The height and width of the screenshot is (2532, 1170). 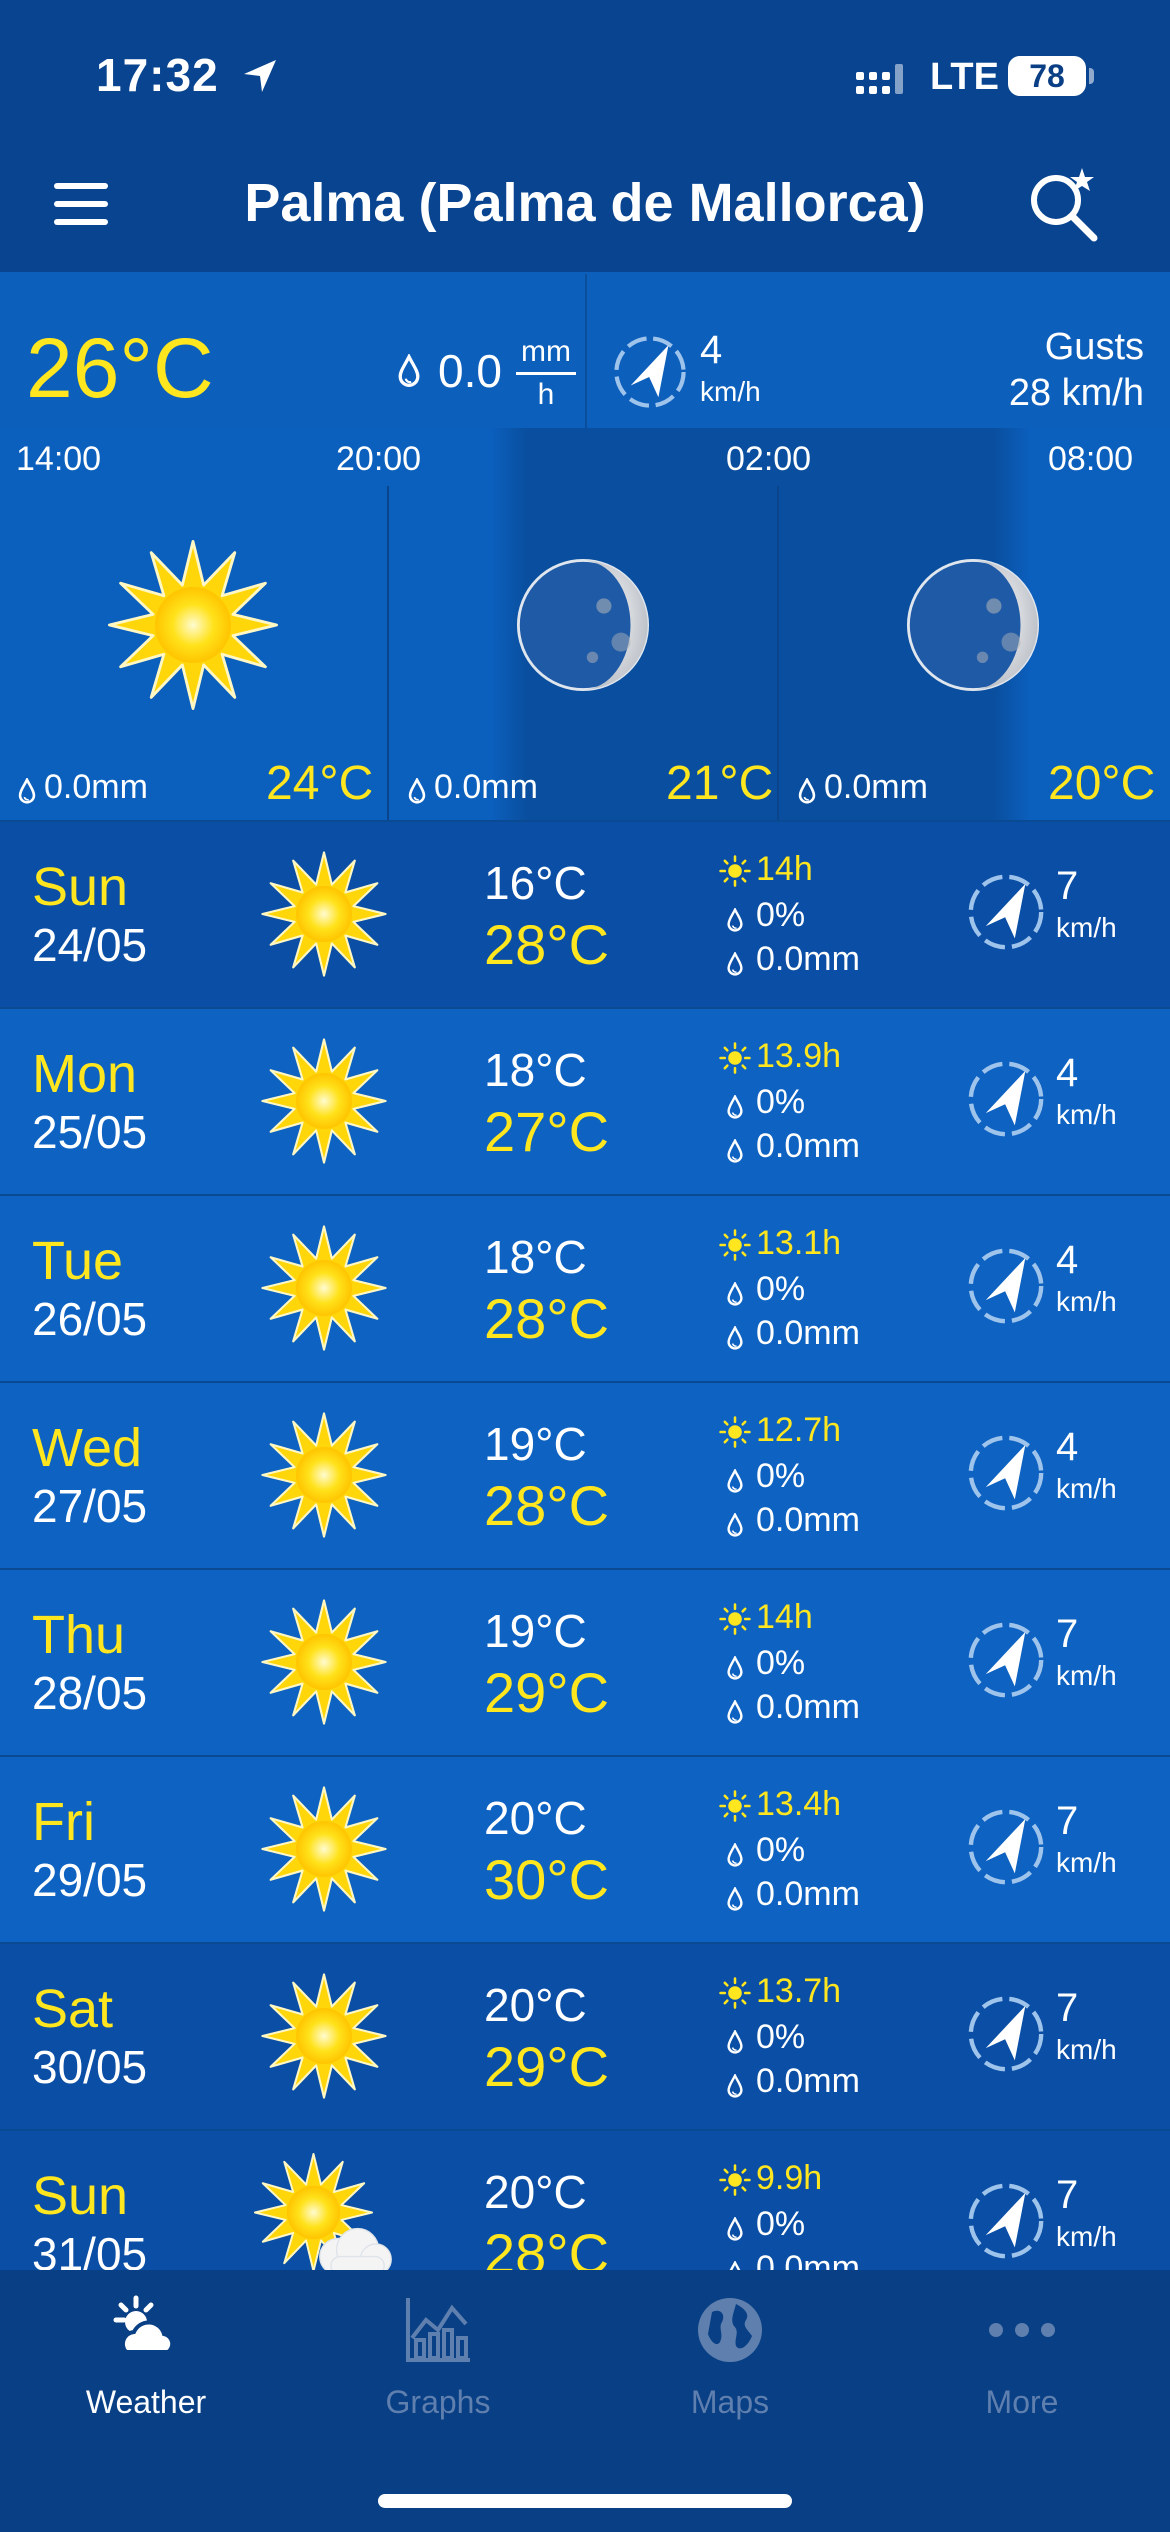 What do you see at coordinates (1022, 2360) in the screenshot?
I see `tab-more: More` at bounding box center [1022, 2360].